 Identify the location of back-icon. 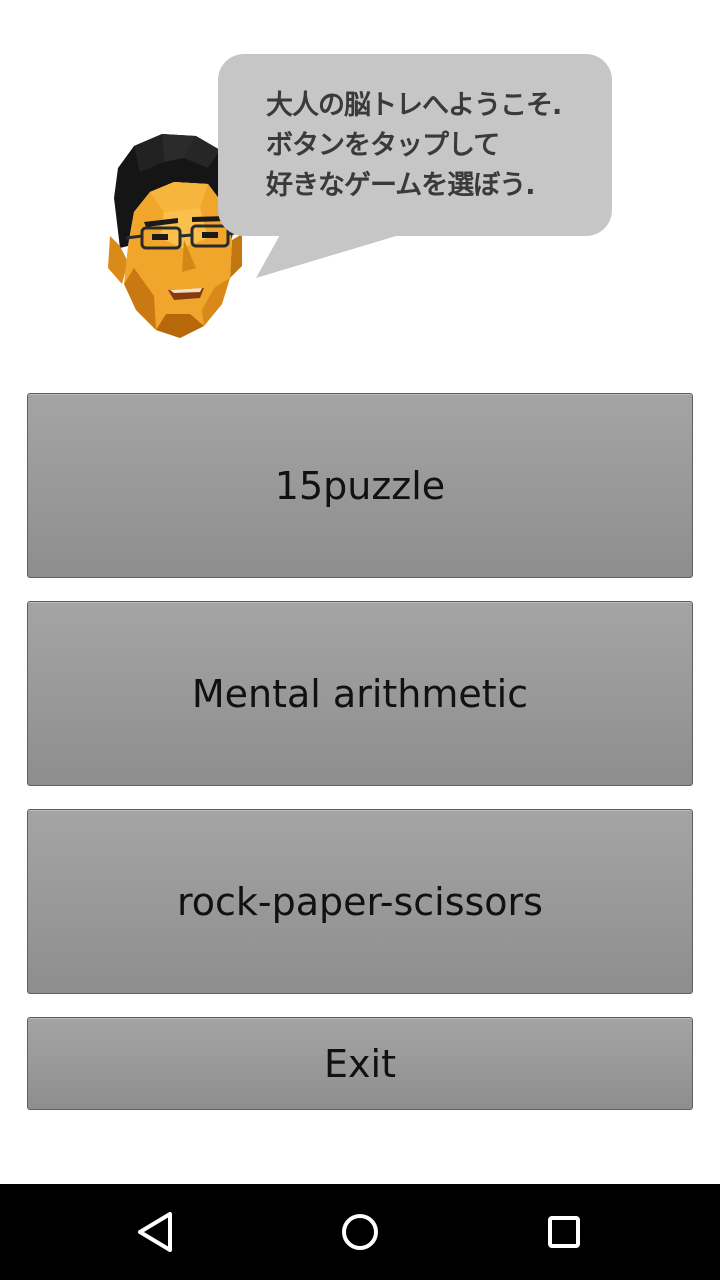
(155, 1232).